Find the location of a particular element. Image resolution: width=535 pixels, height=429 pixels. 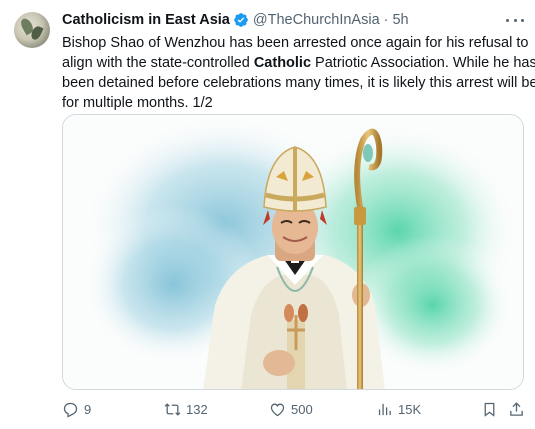

tweet-text-segment: Patriotic Association. While he has is located at coordinates (423, 63).